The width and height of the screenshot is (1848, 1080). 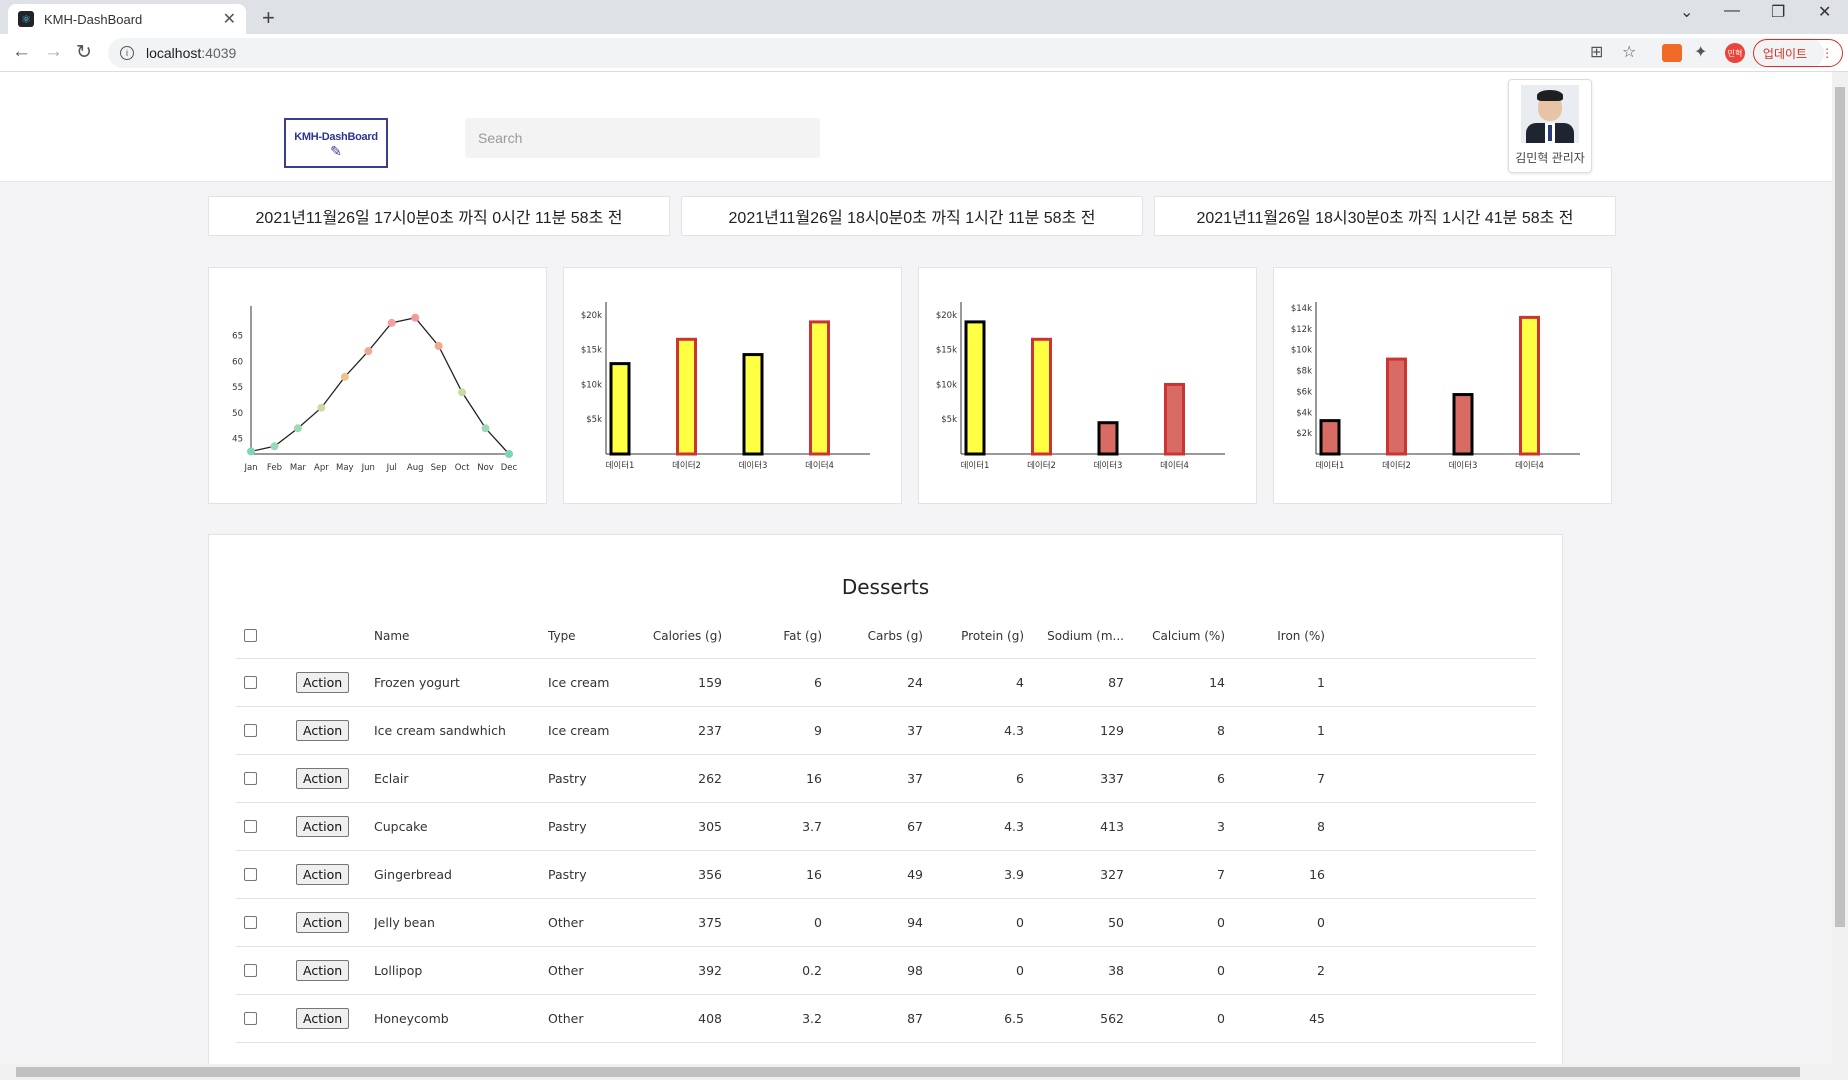 I want to click on bar-chart-1: $5k $10k $15k $20k 데이터1 데이터2 데이터3 데이터4, so click(x=725, y=386).